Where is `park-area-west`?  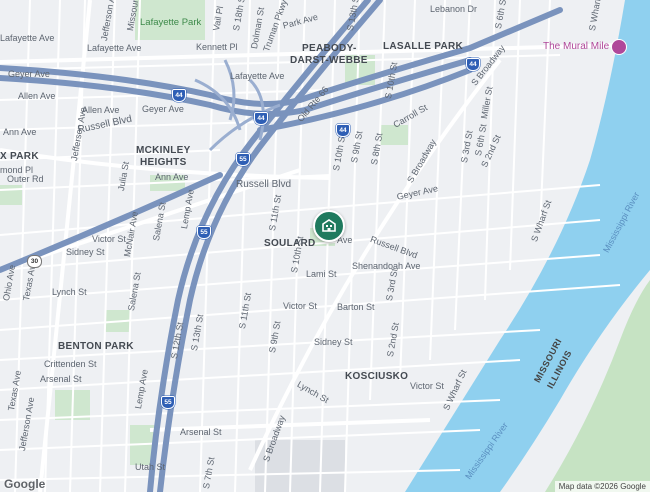
park-area-west is located at coordinates (11, 195).